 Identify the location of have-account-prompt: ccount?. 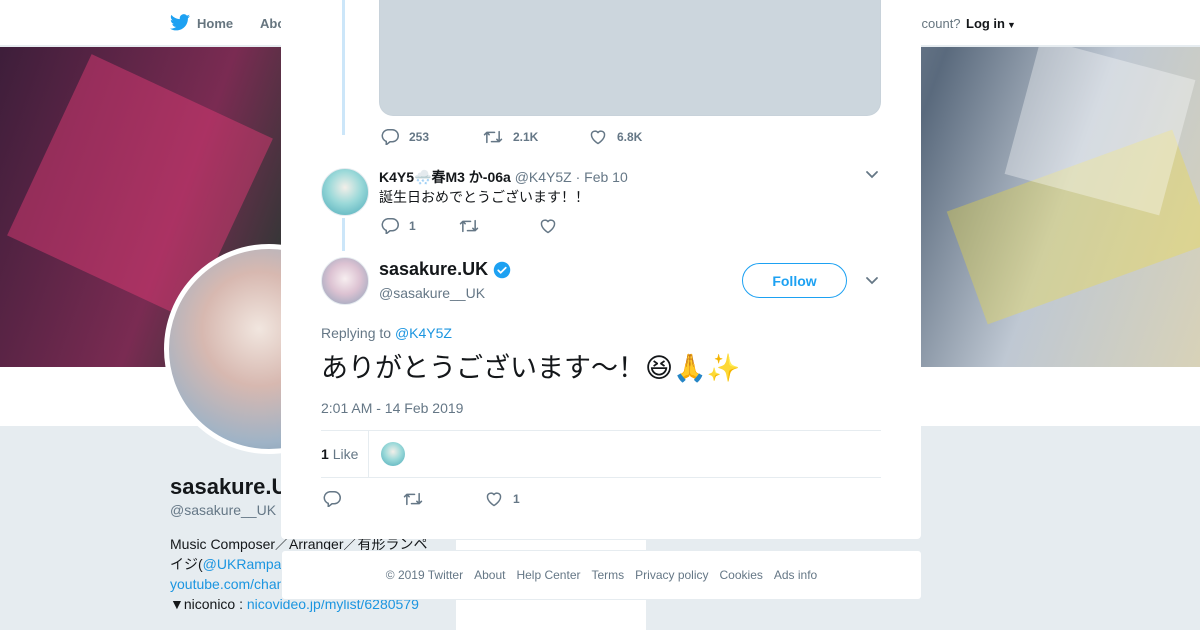
(938, 23).